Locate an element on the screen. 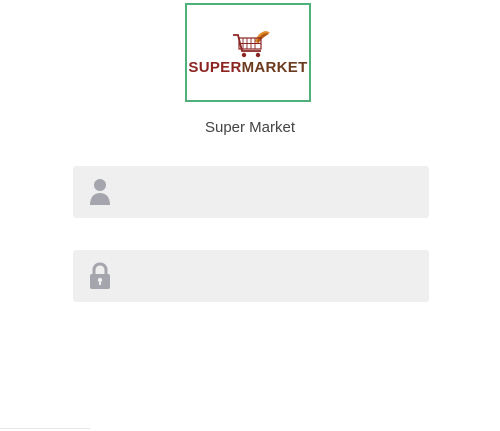 Image resolution: width=500 pixels, height=431 pixels. app-logo: SUPERMARKET is located at coordinates (248, 52).